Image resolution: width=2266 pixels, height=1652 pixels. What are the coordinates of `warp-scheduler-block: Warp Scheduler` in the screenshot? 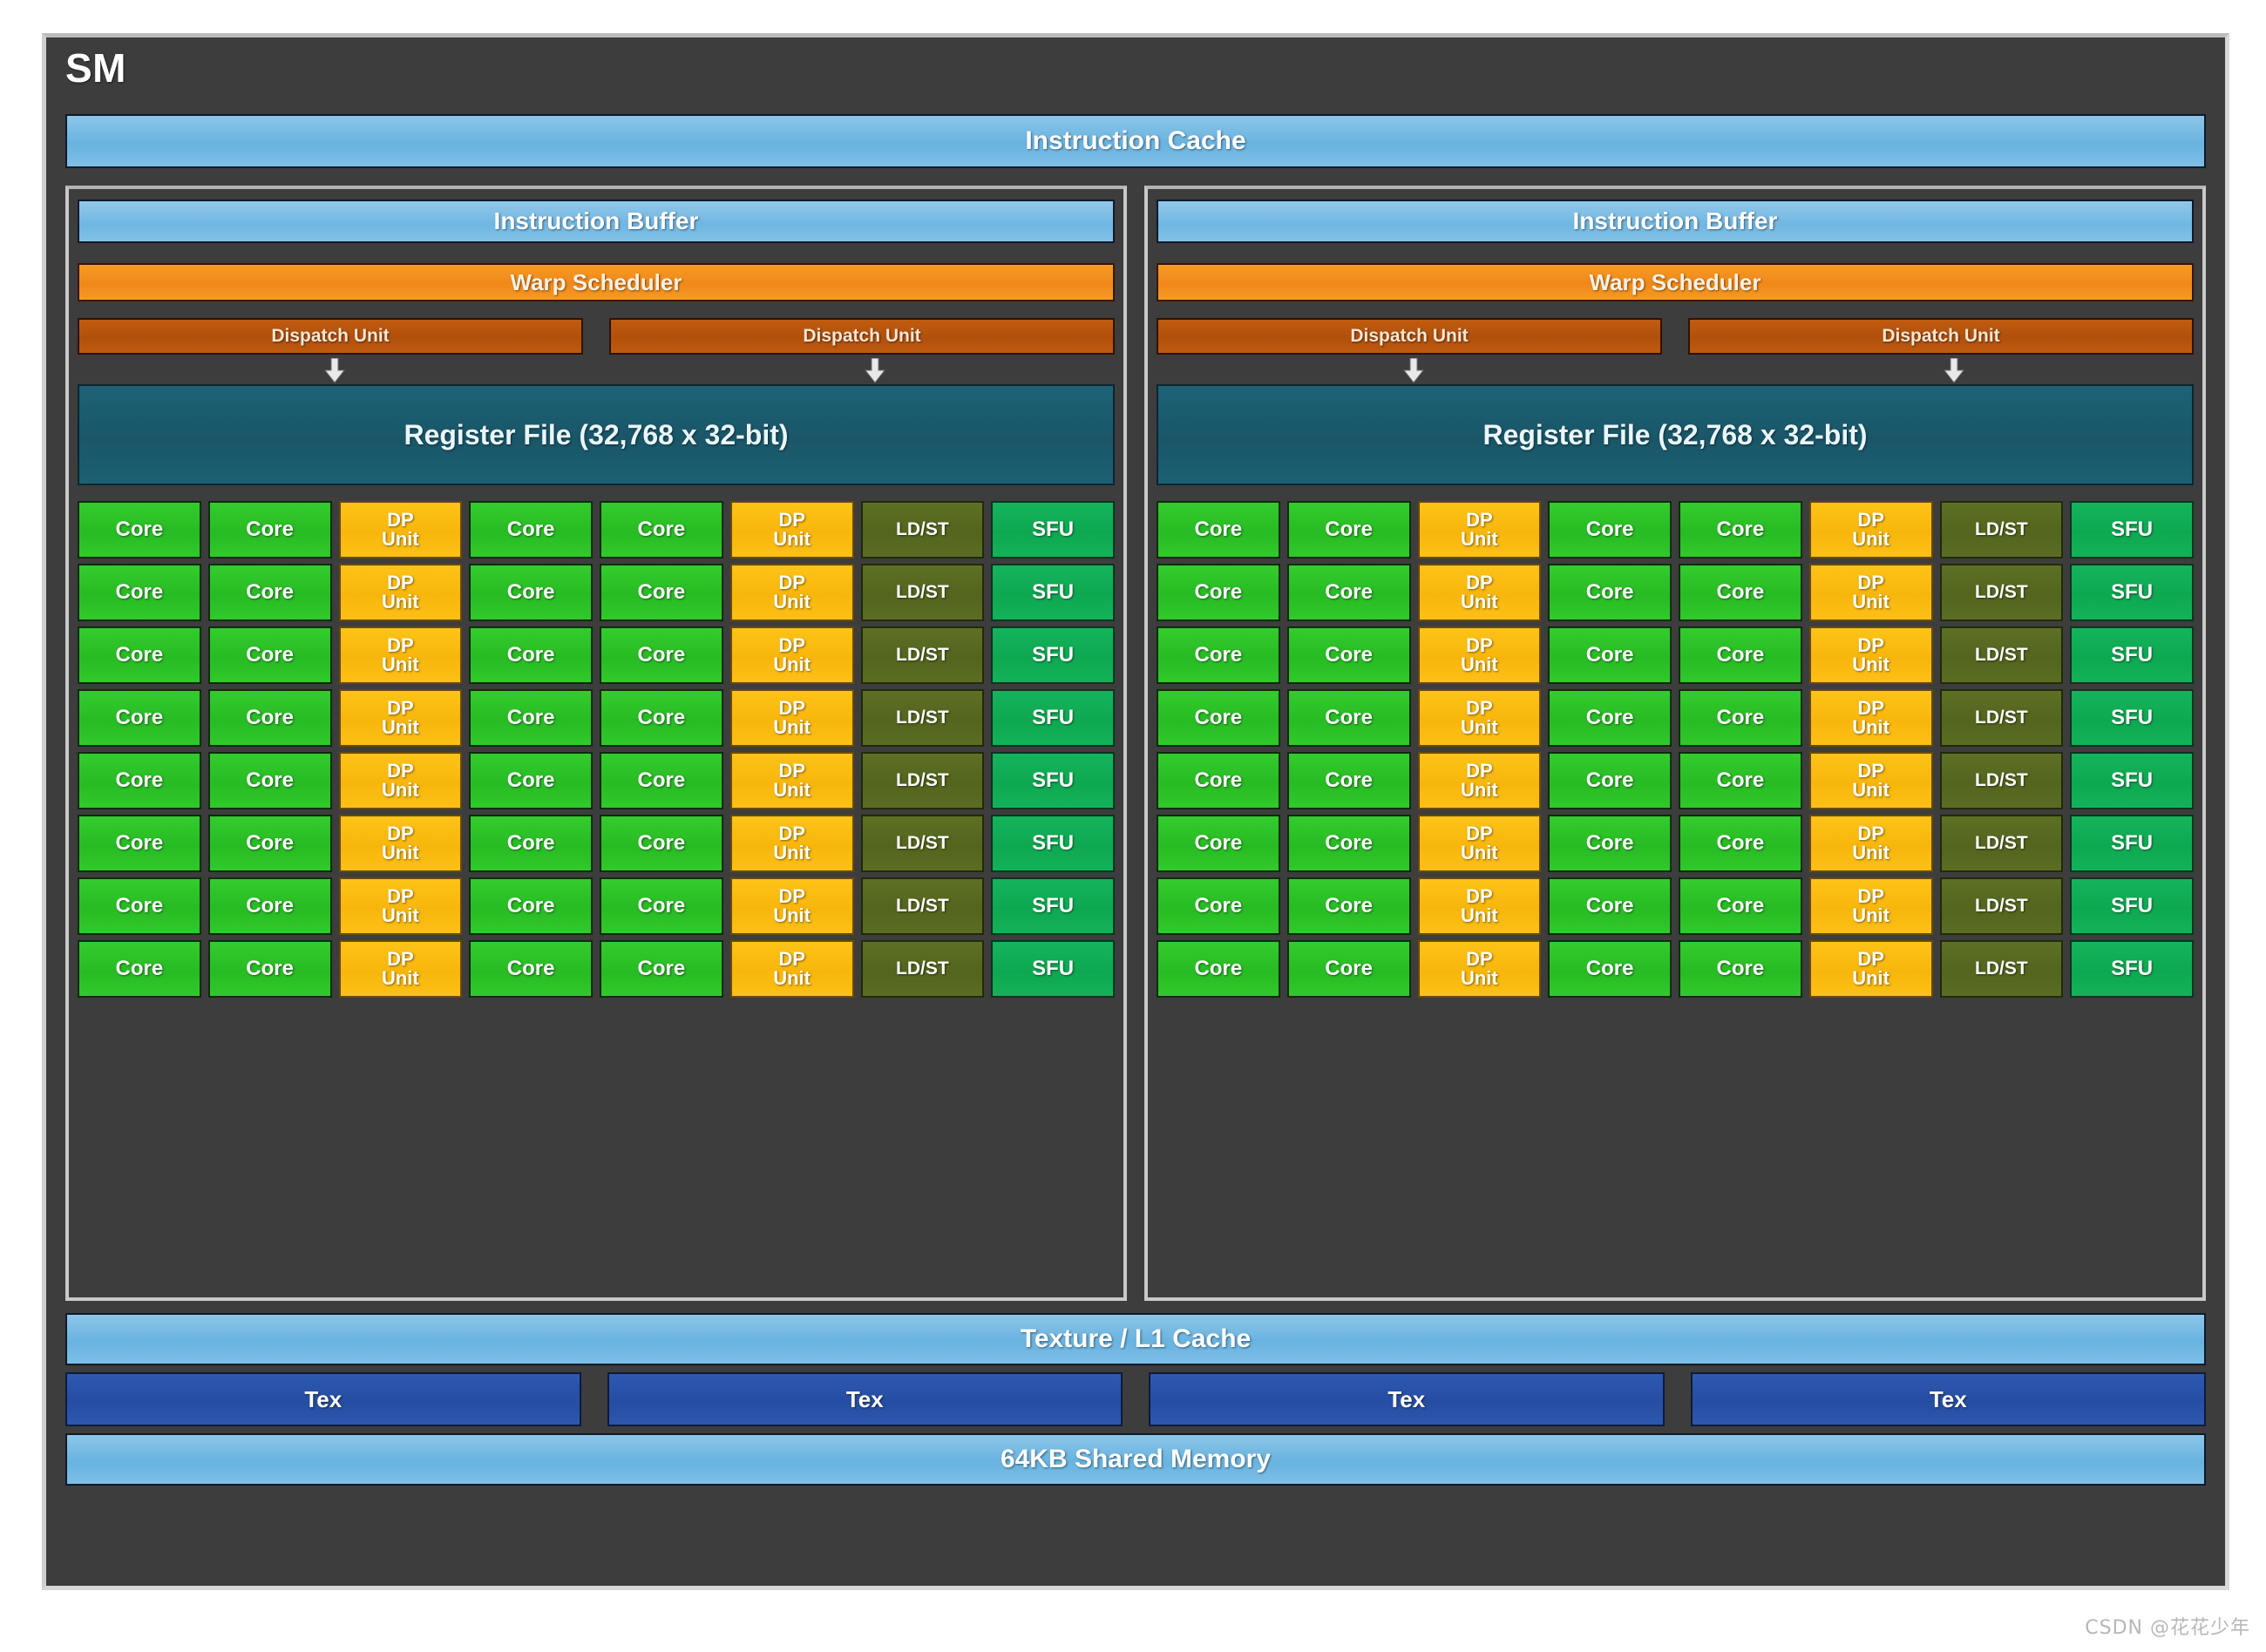 It's located at (596, 282).